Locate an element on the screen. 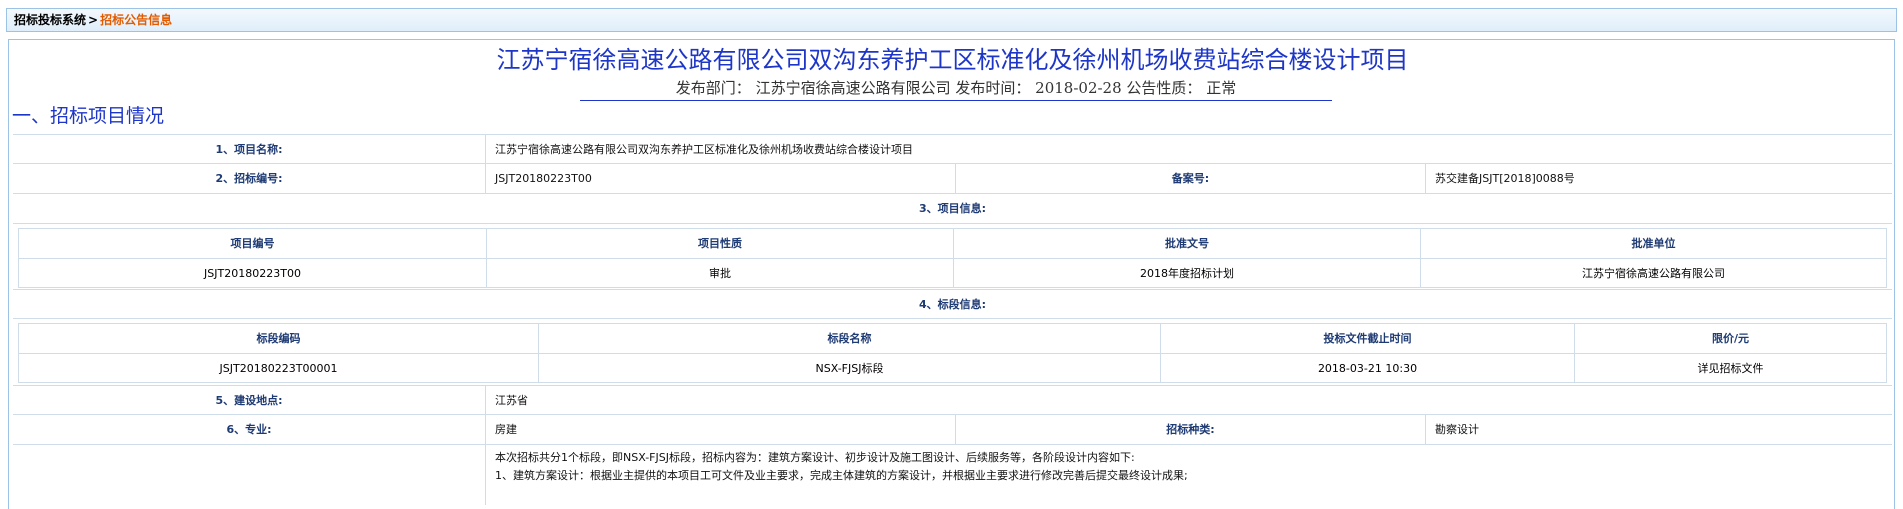 This screenshot has width=1903, height=509. breadcrumb-current: 招标公告信息 is located at coordinates (136, 20).